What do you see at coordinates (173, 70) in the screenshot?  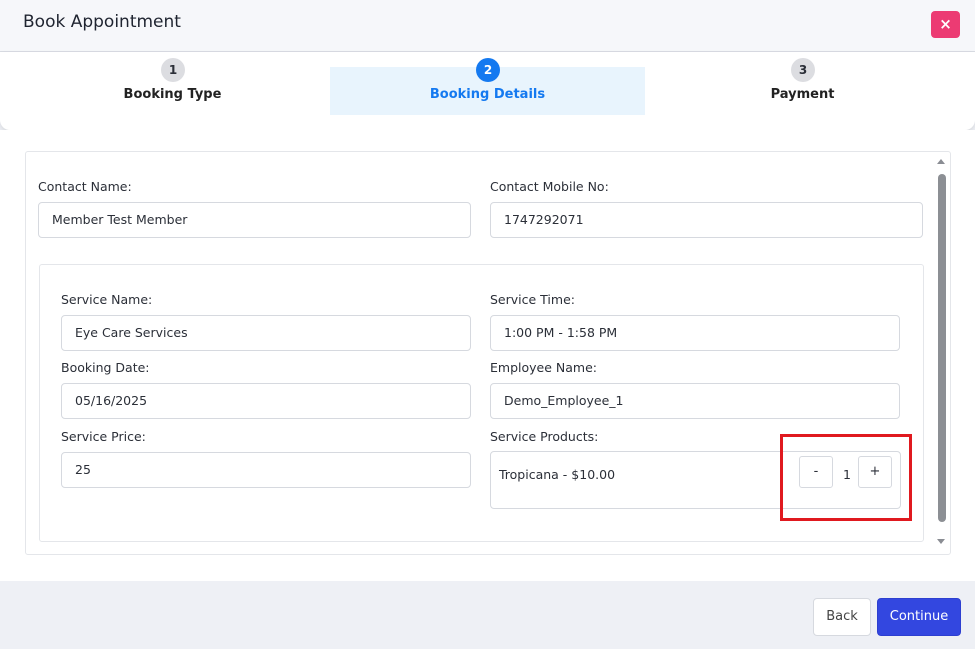 I see `step-number: 1` at bounding box center [173, 70].